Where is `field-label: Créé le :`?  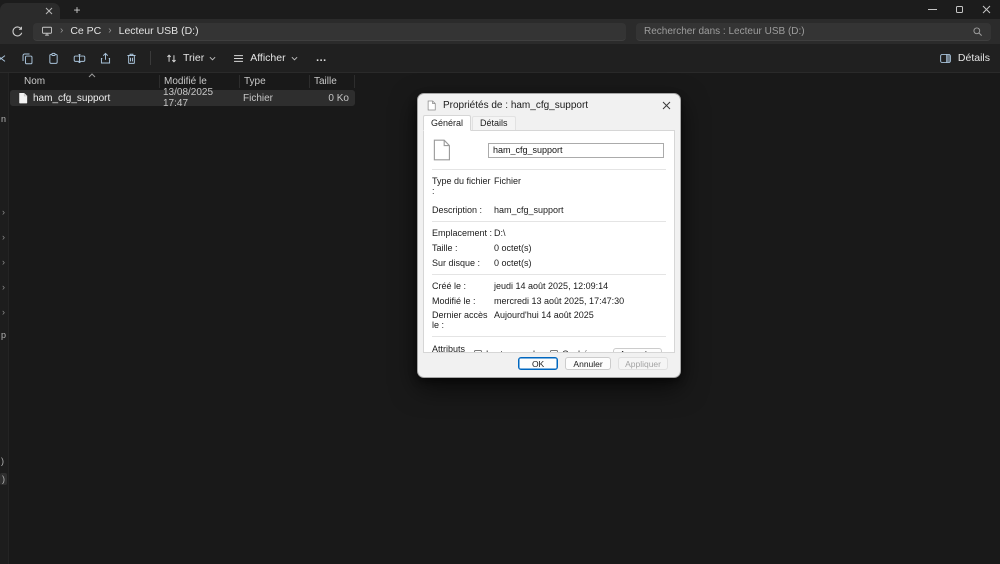 field-label: Créé le : is located at coordinates (449, 286).